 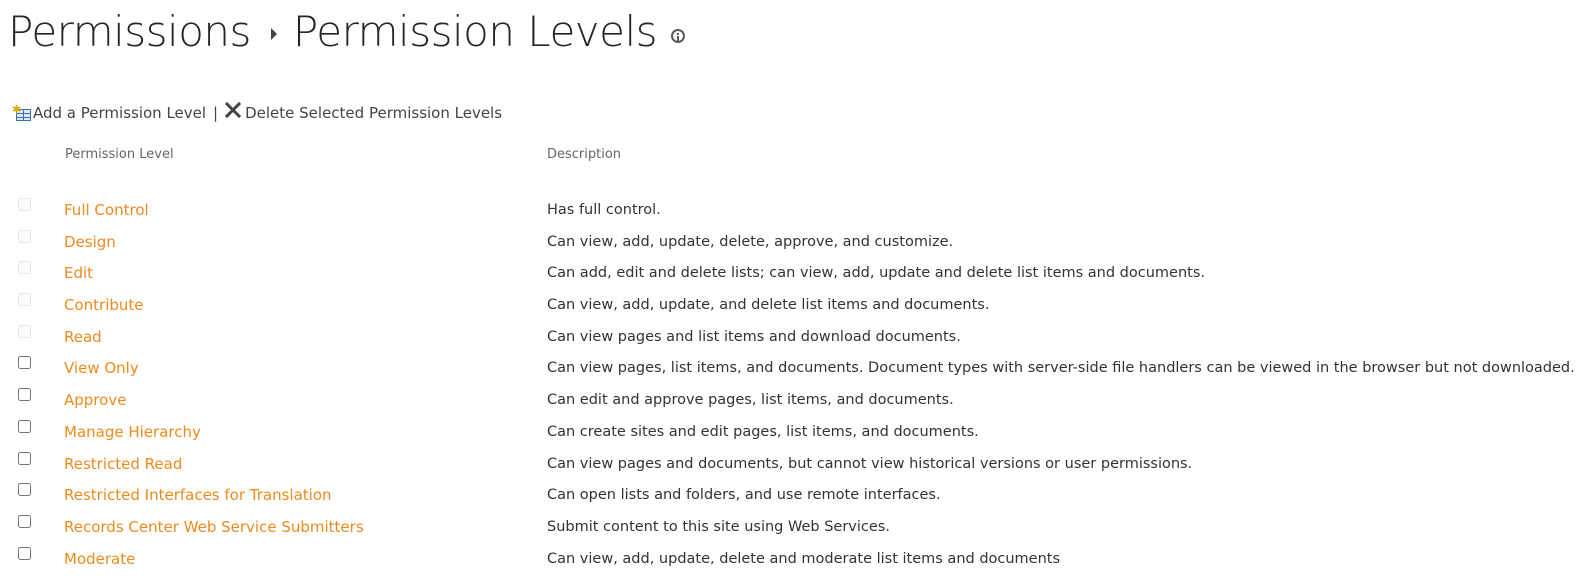 I want to click on permission-level-link: Approve, so click(x=95, y=400).